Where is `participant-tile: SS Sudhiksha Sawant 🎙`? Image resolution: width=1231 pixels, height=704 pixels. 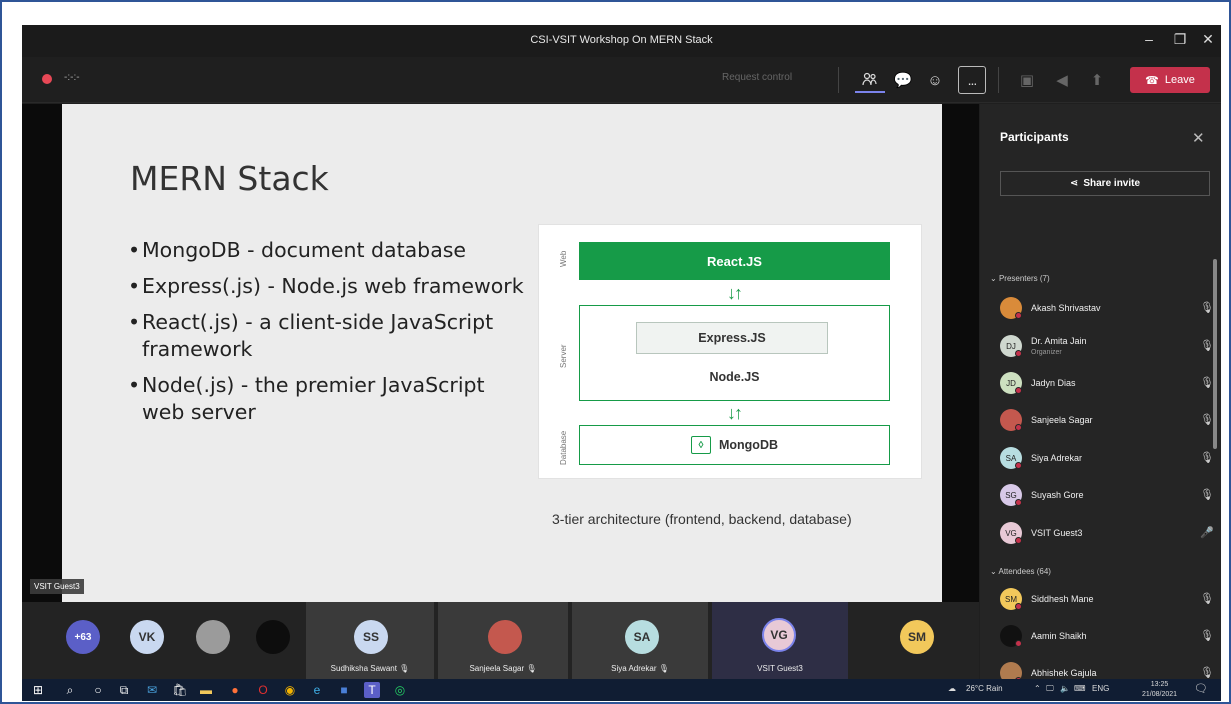
participant-tile: SS Sudhiksha Sawant 🎙 is located at coordinates (370, 640).